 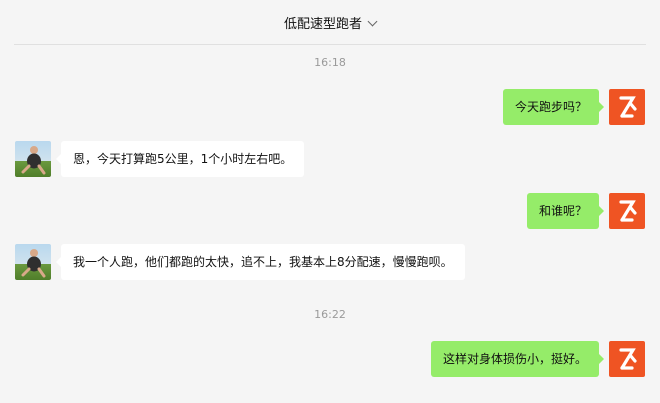 What do you see at coordinates (517, 359) in the screenshot?
I see `message-bubble-sent: 这样对身体损伤小，挺好。` at bounding box center [517, 359].